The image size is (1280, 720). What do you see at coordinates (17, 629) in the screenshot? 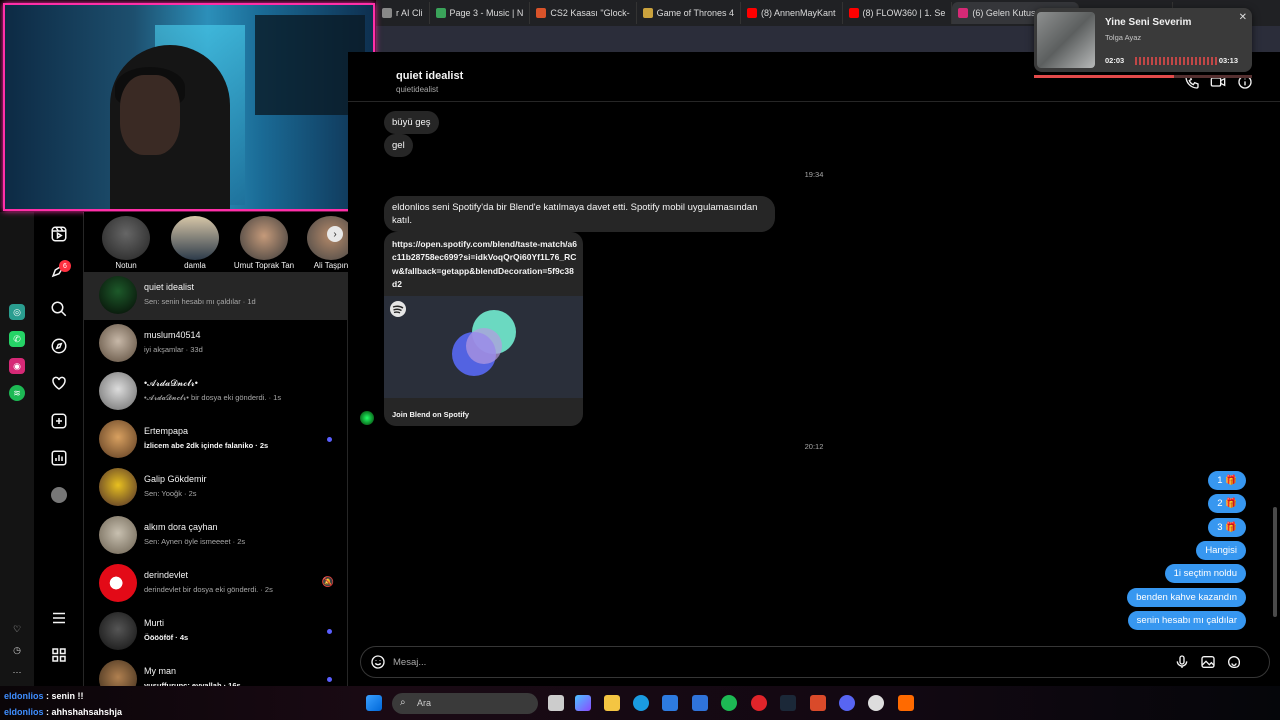
I see `heart-icon: ♡` at bounding box center [17, 629].